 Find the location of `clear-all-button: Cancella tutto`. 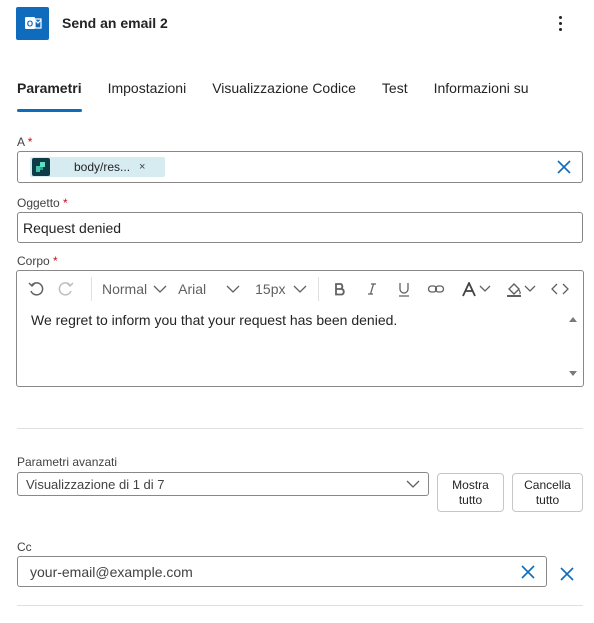

clear-all-button: Cancella tutto is located at coordinates (547, 492).